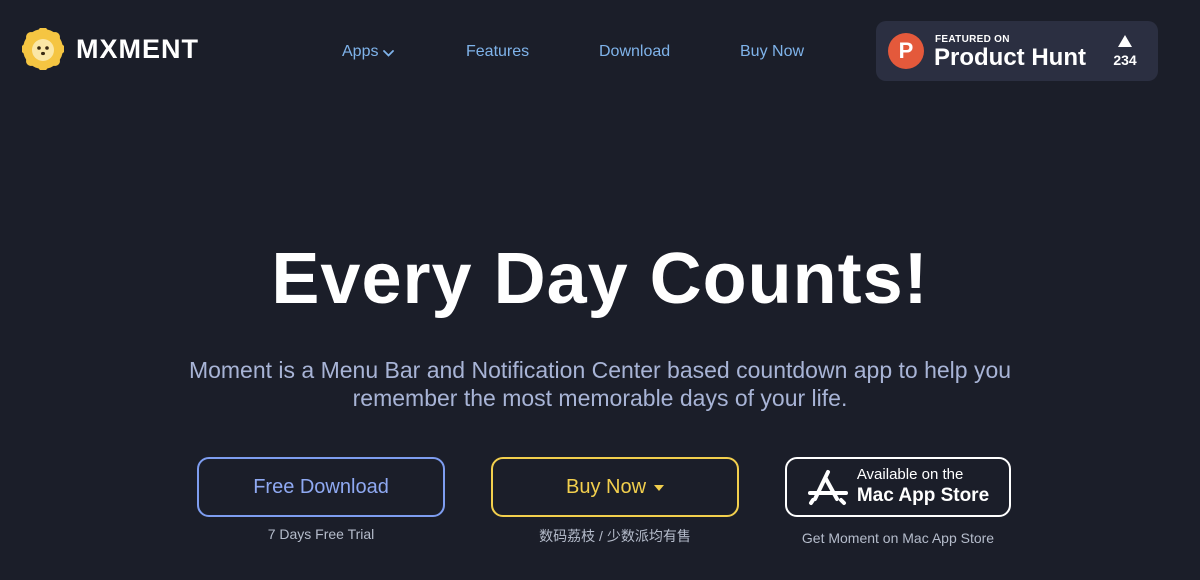 The image size is (1200, 580). I want to click on nav-buy-now: Buy Now, so click(772, 52).